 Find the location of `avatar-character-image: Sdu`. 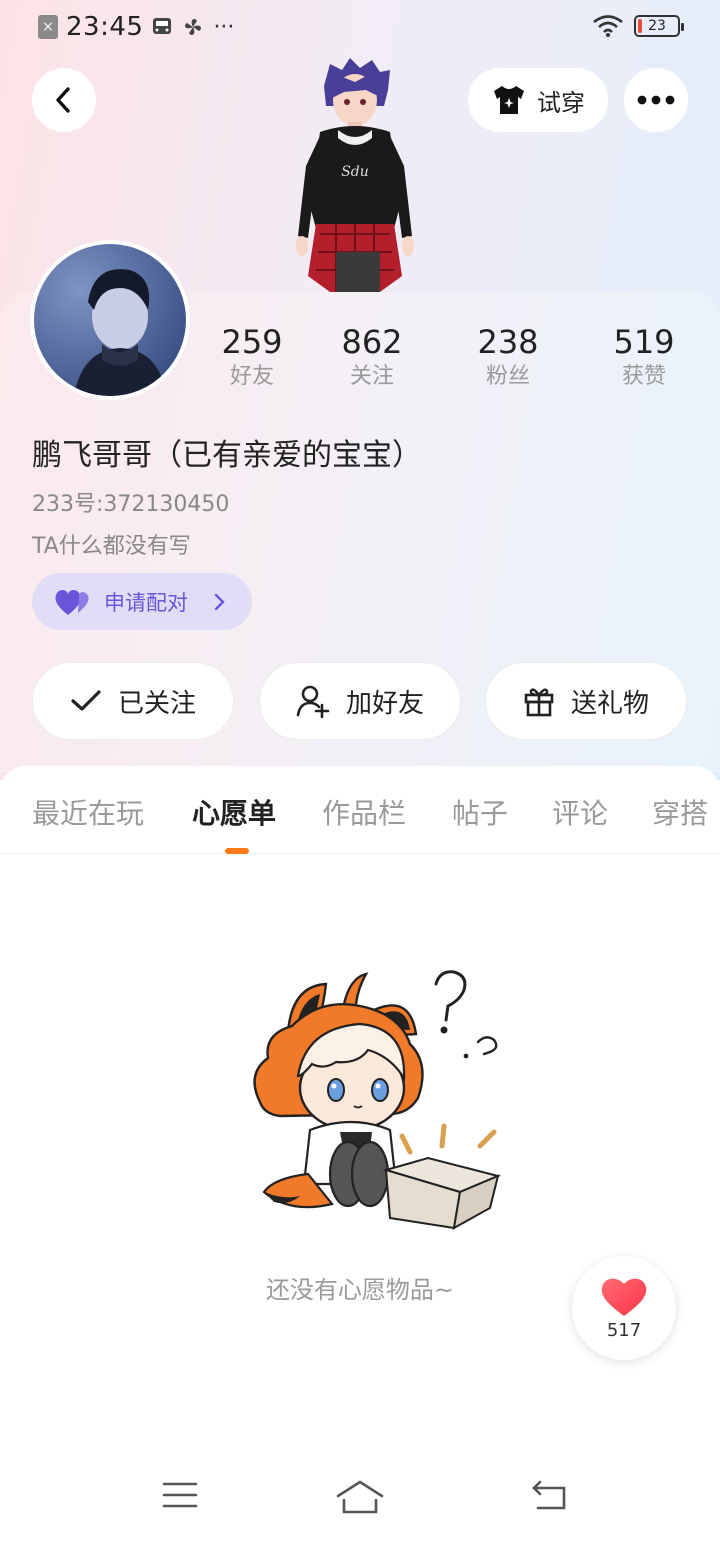

avatar-character-image: Sdu is located at coordinates (355, 174).